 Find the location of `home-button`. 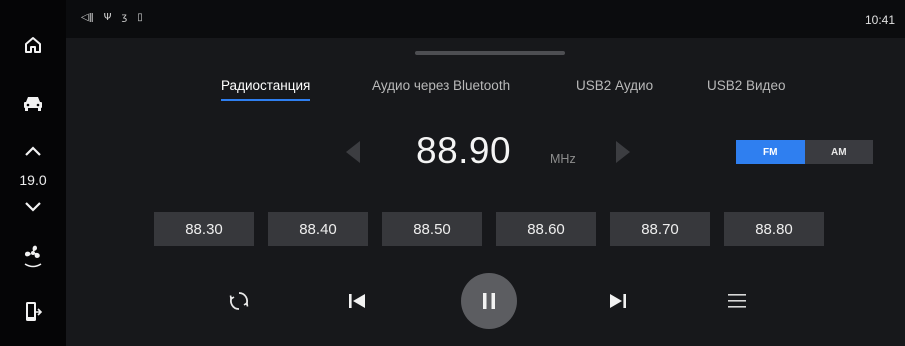

home-button is located at coordinates (33, 45).